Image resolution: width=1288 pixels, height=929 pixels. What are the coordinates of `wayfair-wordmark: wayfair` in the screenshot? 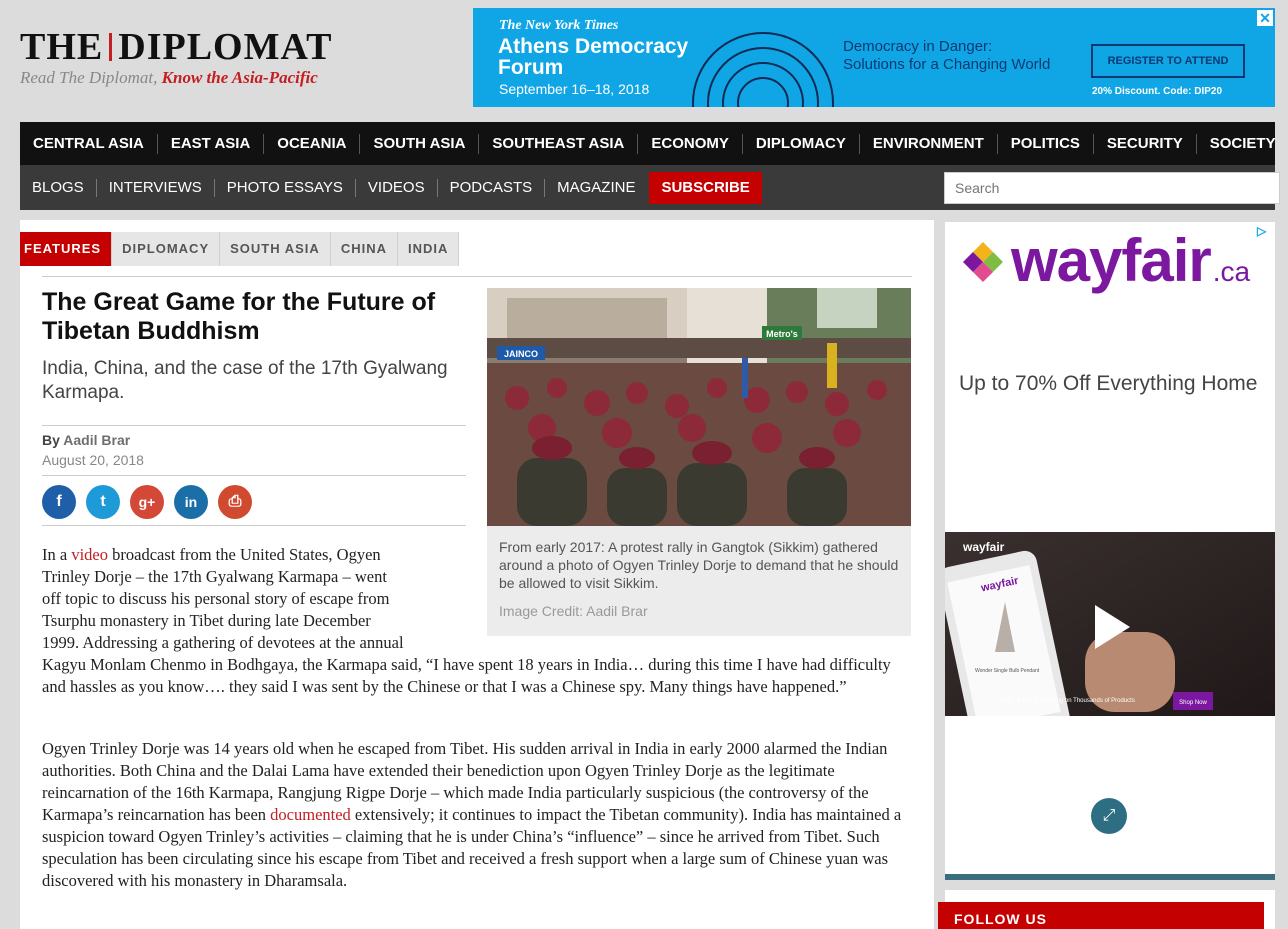 It's located at (1111, 260).